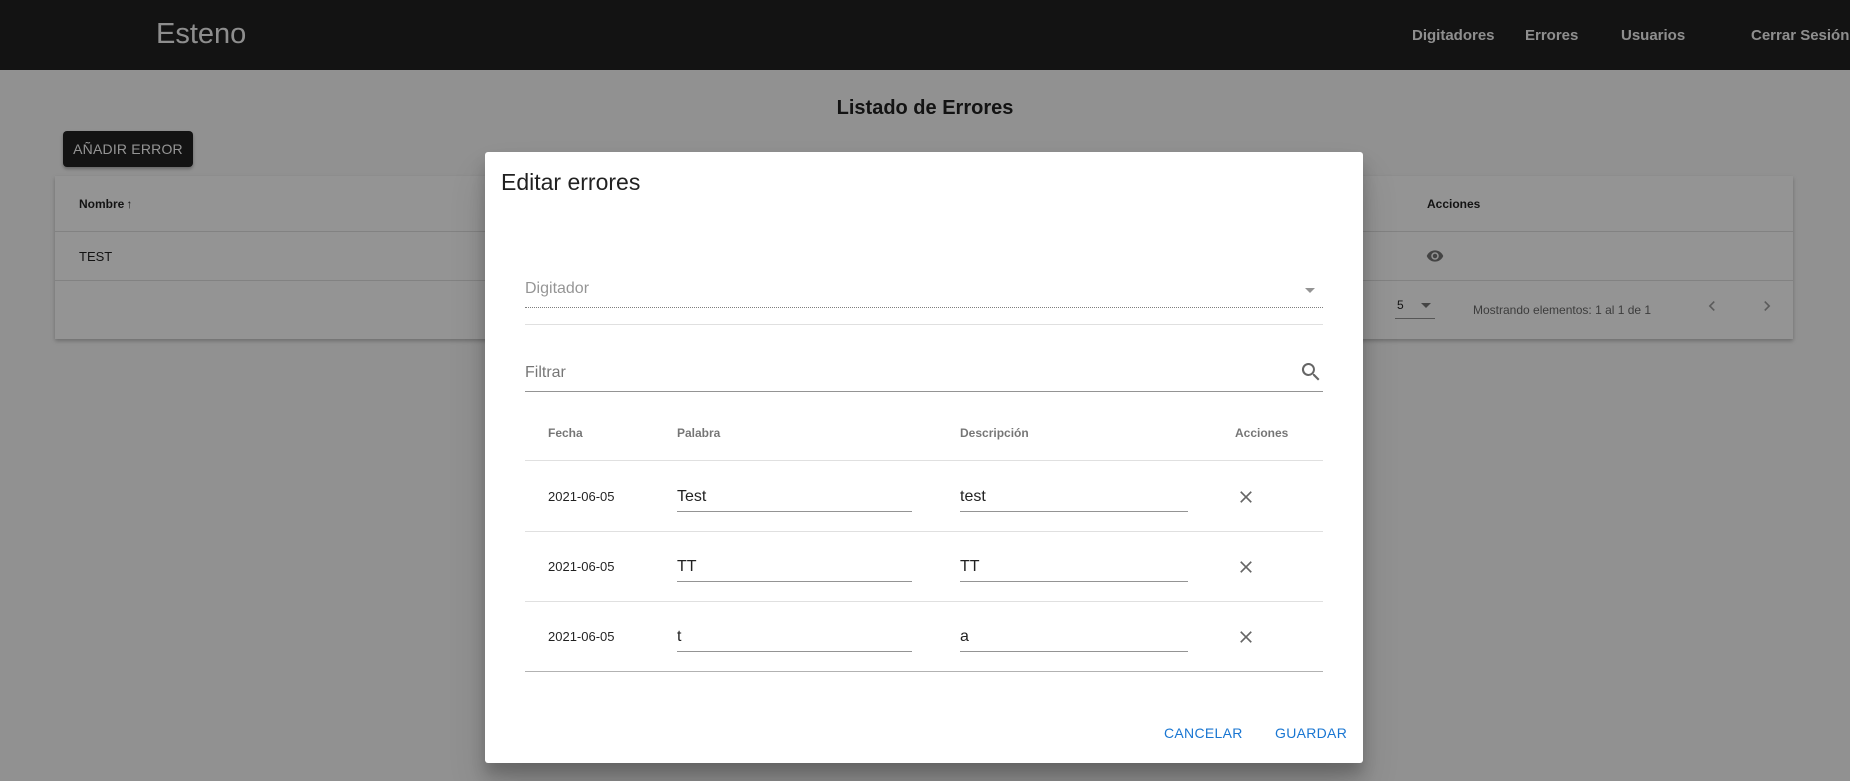 The image size is (1850, 781). I want to click on cancel-button: CANCELAR, so click(1203, 733).